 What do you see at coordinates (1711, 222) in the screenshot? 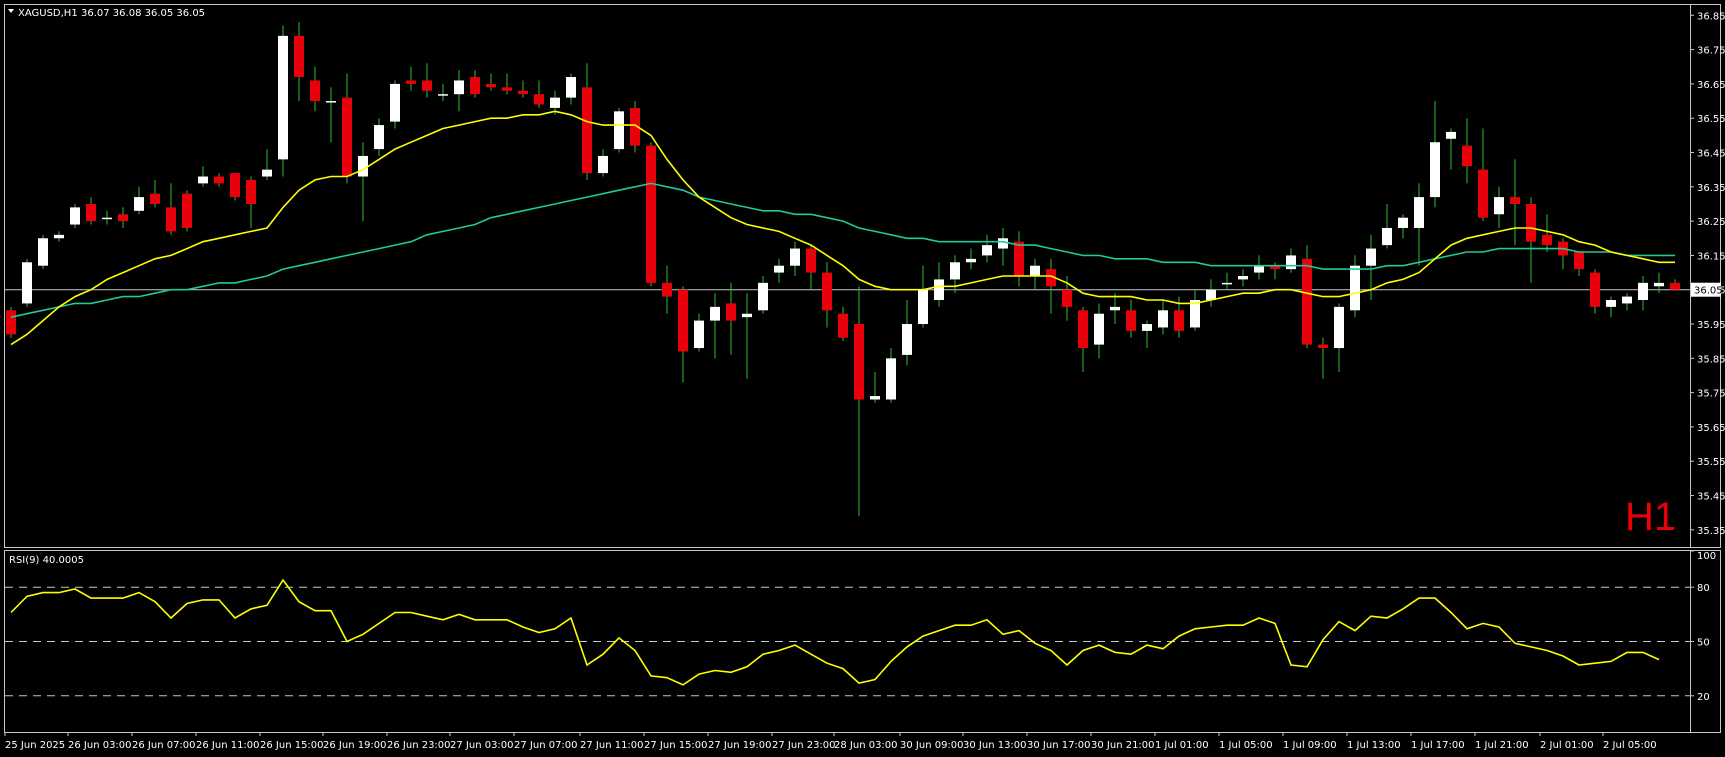
I see `price-tick-label: 36.25` at bounding box center [1711, 222].